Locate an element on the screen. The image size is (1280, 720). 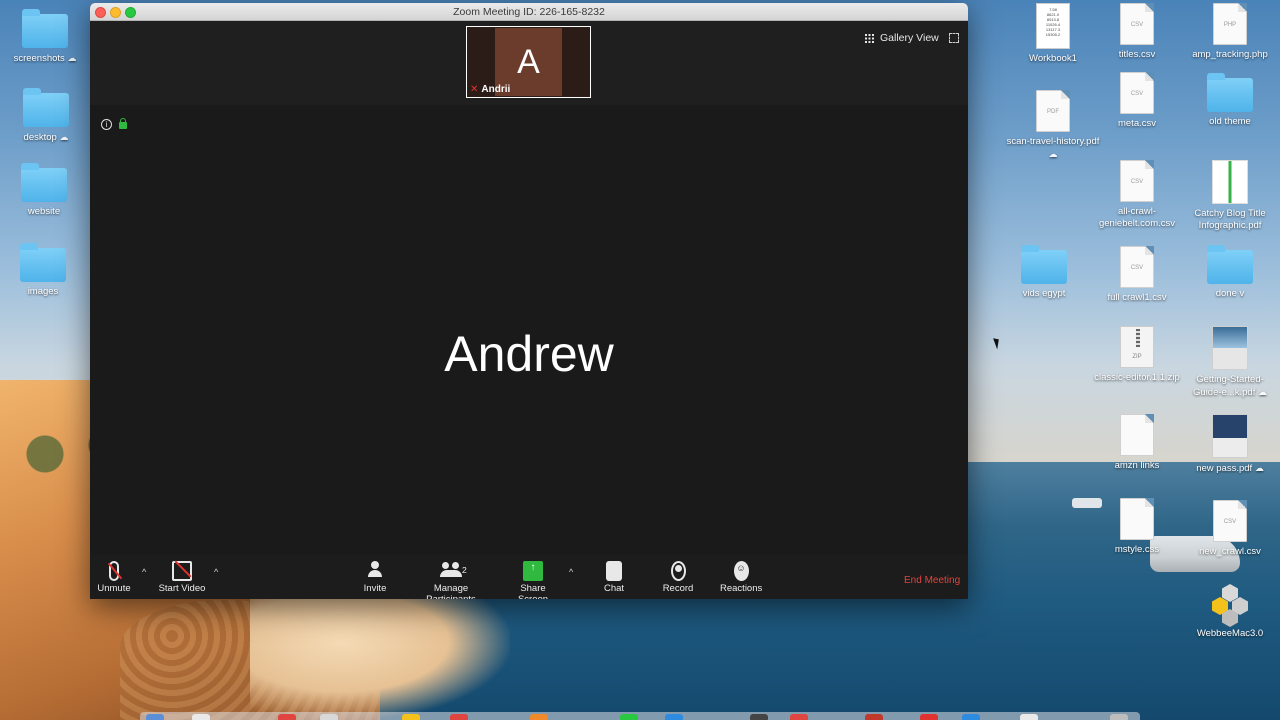
desktop-folder-old-theme: old theme is located at coordinates (1230, 100).